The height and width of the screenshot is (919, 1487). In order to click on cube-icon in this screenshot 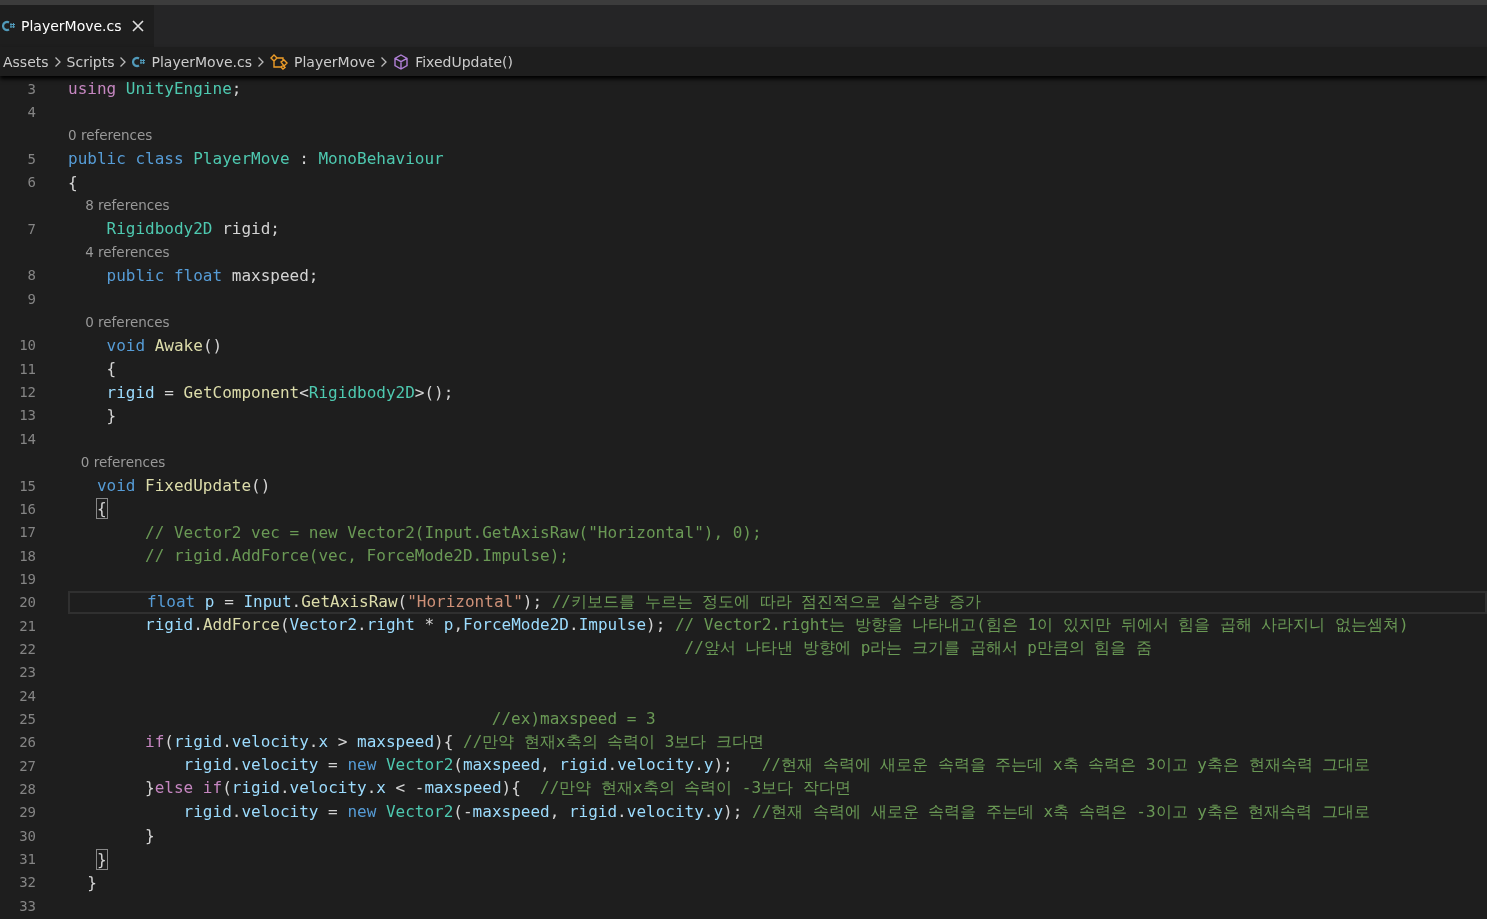, I will do `click(401, 61)`.